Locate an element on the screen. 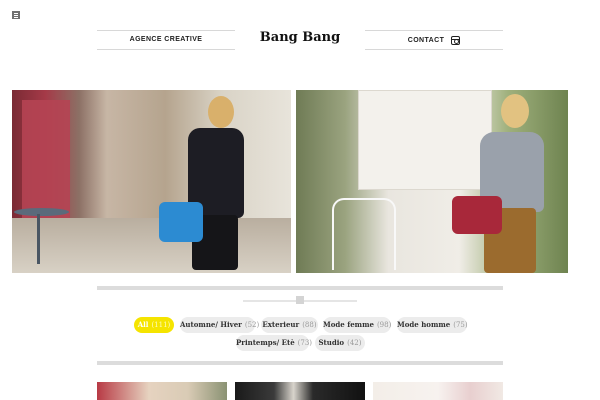  filter-exterieur: Exterieur (88) is located at coordinates (289, 325).